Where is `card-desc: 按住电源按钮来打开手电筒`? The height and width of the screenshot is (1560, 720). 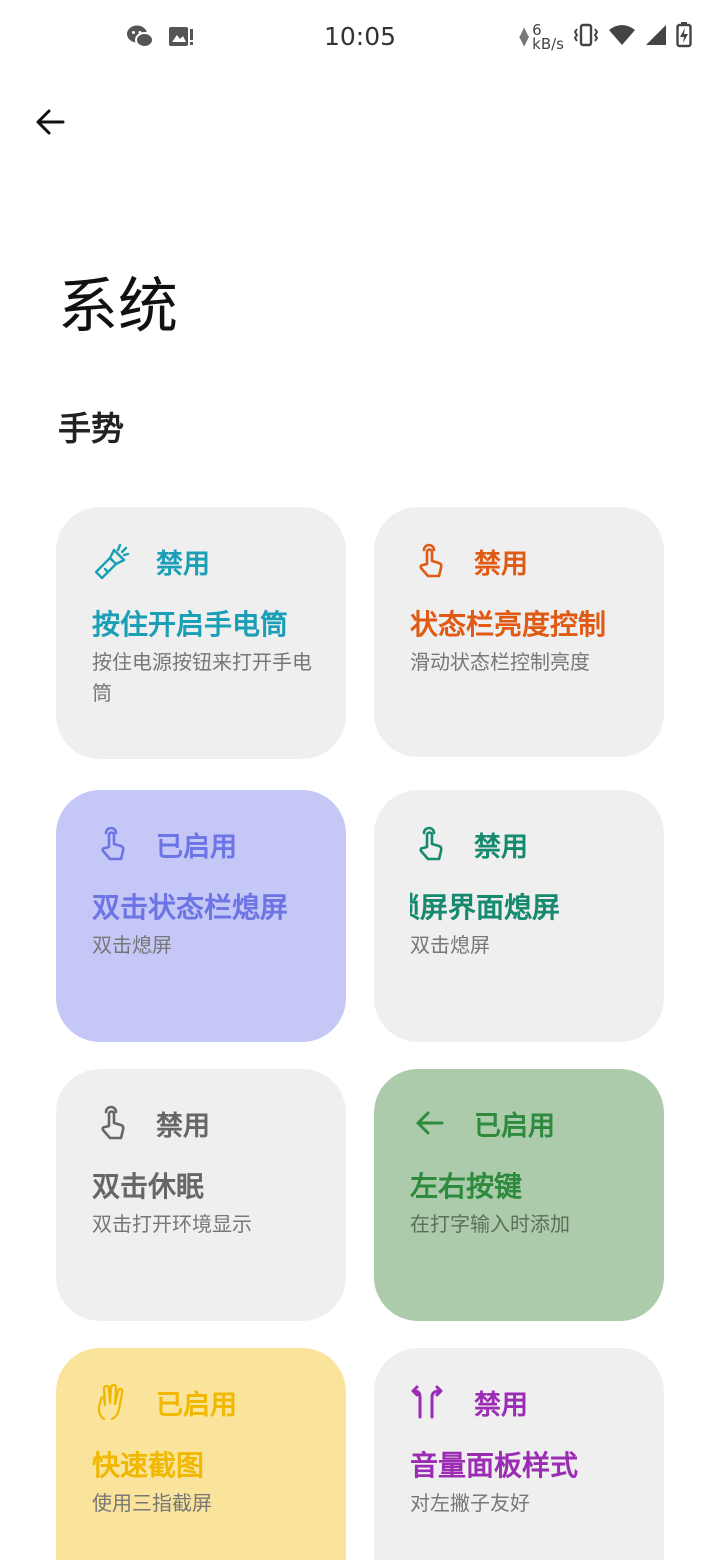 card-desc: 按住电源按钮来打开手电筒 is located at coordinates (202, 677).